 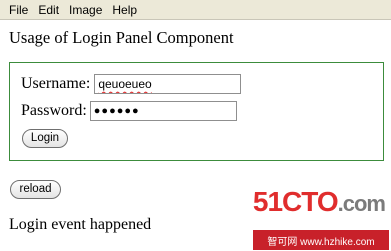 I want to click on menu-image: Image, so click(x=85, y=10).